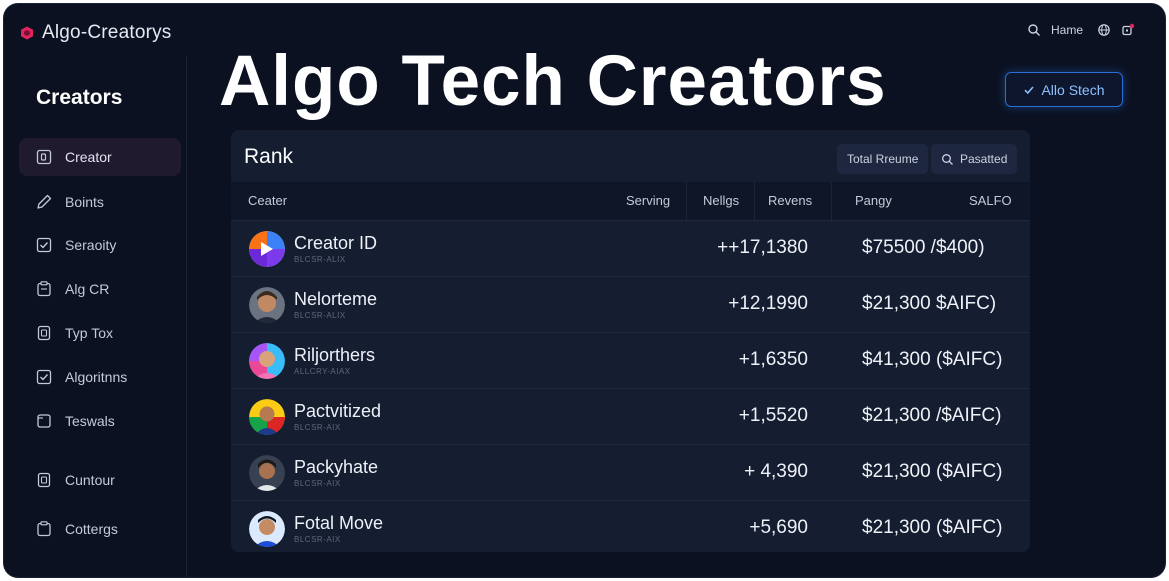  Describe the element at coordinates (776, 471) in the screenshot. I see `growth-value: + 4,390` at that location.